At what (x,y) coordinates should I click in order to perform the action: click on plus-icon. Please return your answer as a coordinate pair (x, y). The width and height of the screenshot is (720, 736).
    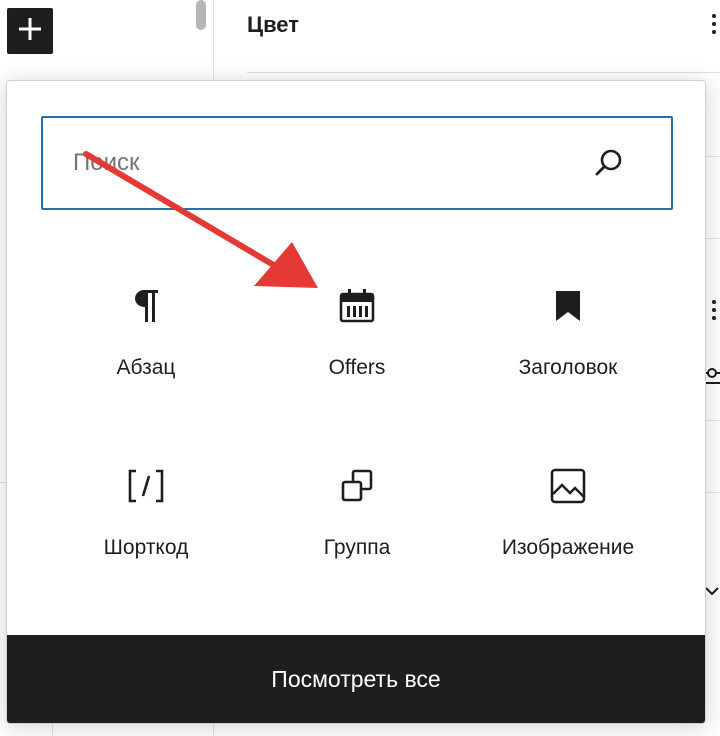
    Looking at the image, I should click on (30, 31).